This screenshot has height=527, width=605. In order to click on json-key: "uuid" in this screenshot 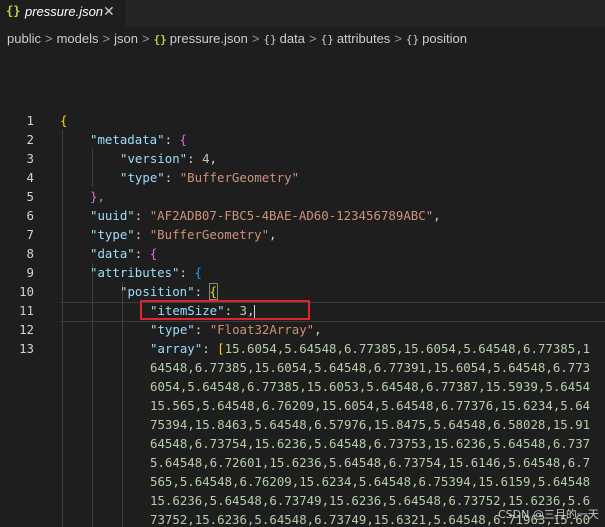, I will do `click(112, 215)`.